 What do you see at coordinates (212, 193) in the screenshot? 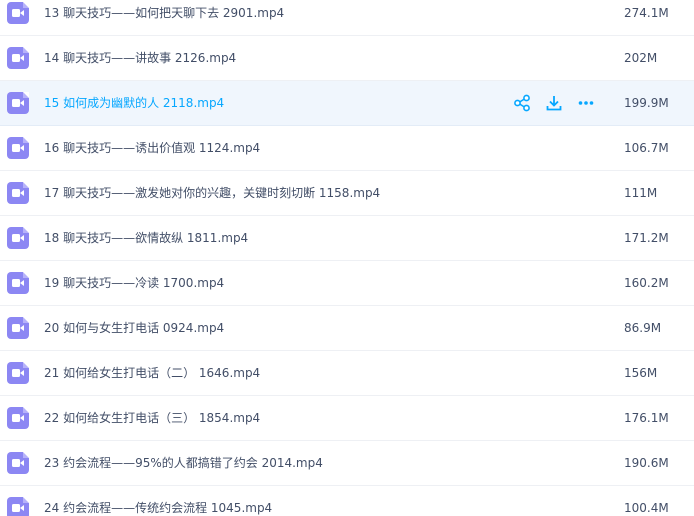
I see `file-name: 17 聊天技巧——激发她对你的兴趣，关键时刻切断 1158.mp4` at bounding box center [212, 193].